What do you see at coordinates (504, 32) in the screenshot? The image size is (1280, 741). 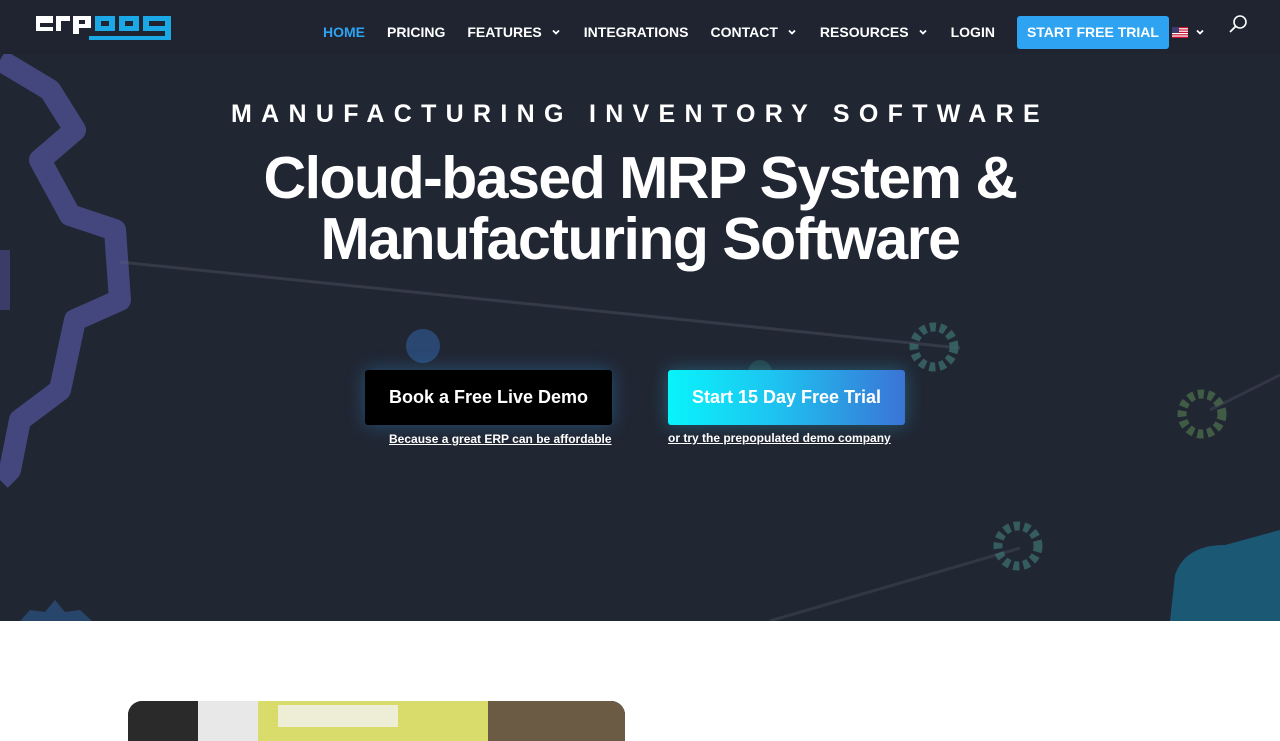 I see `nav-features-label: FEATURES` at bounding box center [504, 32].